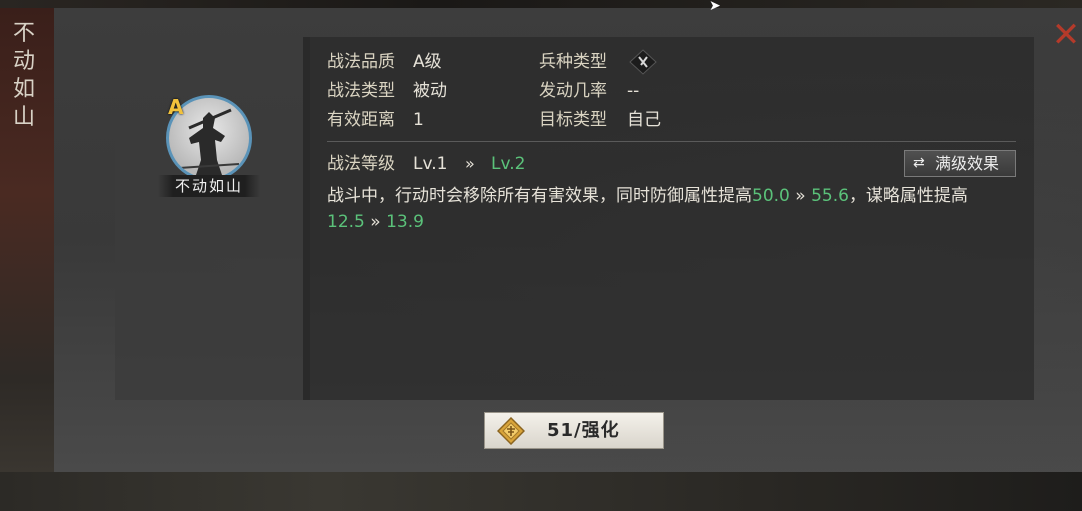 This screenshot has height=511, width=1082. Describe the element at coordinates (573, 91) in the screenshot. I see `attr-chance-label: 发动几率` at that location.